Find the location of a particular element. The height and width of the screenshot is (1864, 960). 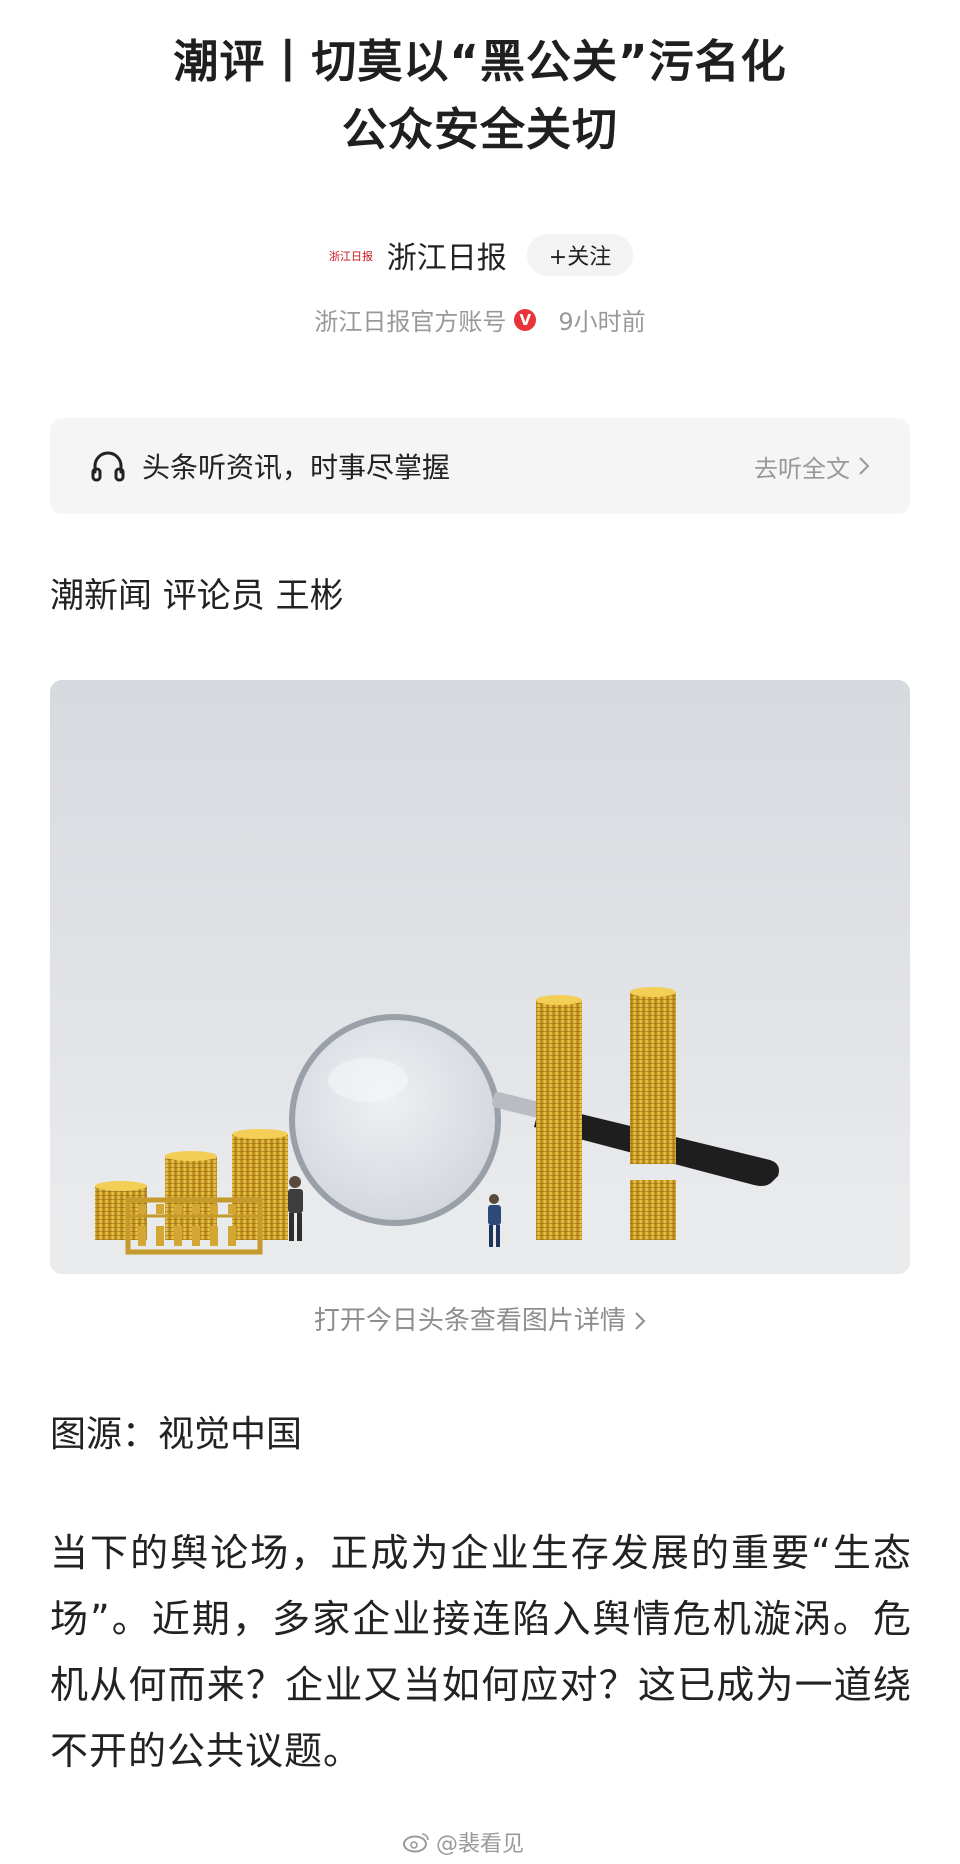

listen-label: 头条听资讯，时事尽掌握 is located at coordinates (296, 467).